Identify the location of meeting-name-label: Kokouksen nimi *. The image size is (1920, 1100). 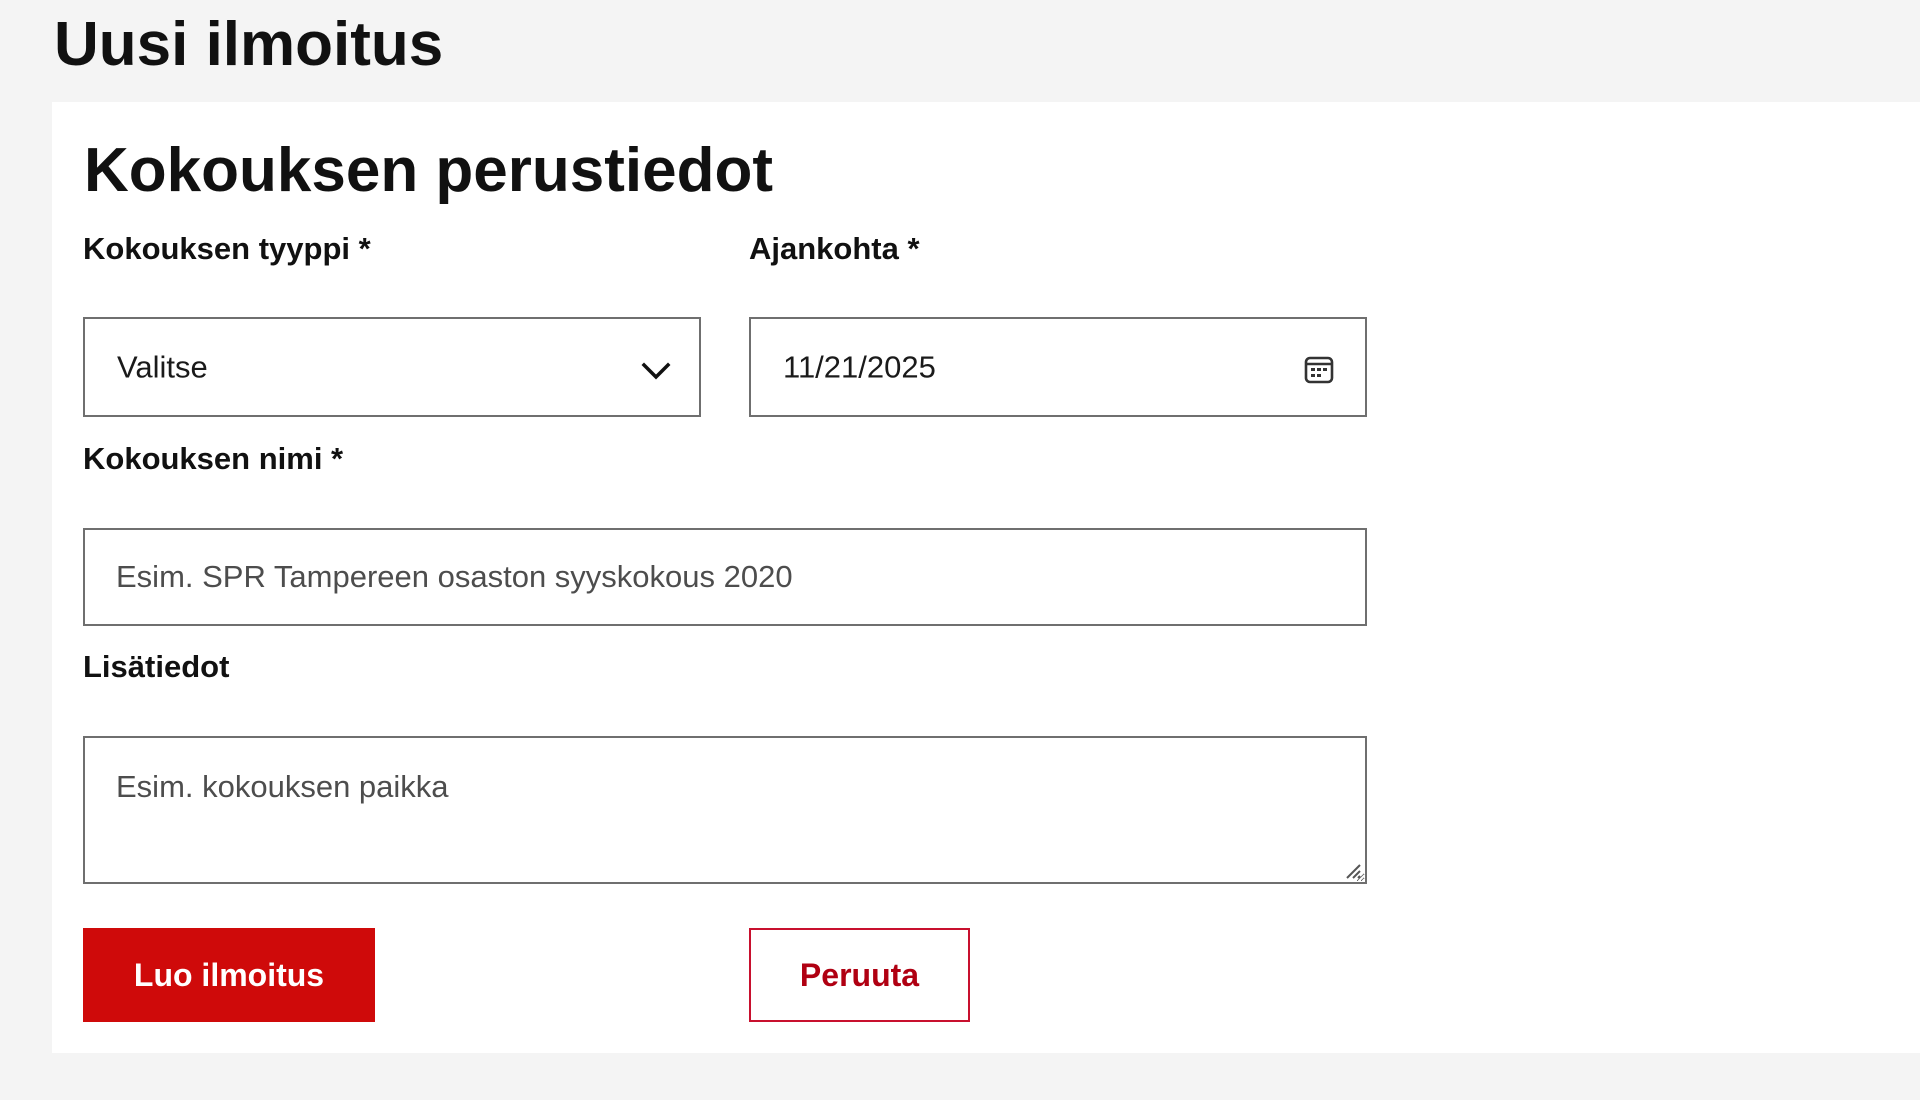
(213, 458).